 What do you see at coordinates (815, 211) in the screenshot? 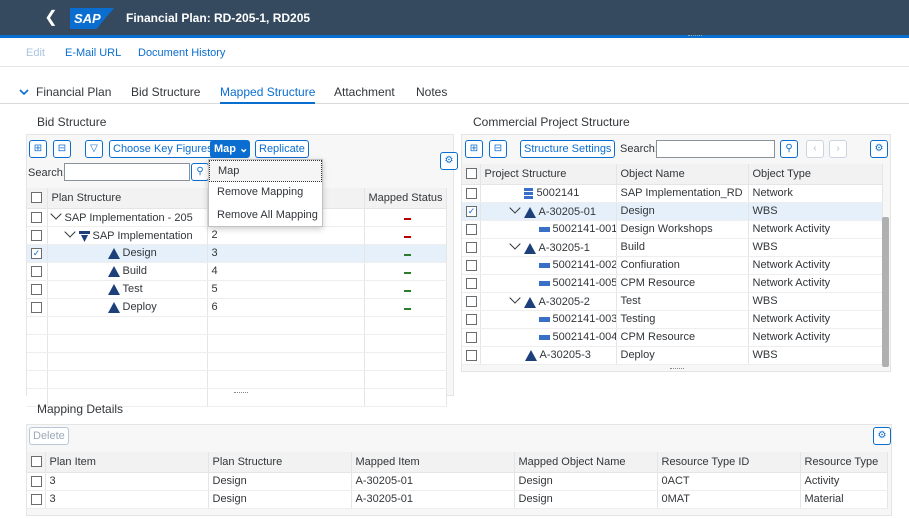
I see `object-type: WBS` at bounding box center [815, 211].